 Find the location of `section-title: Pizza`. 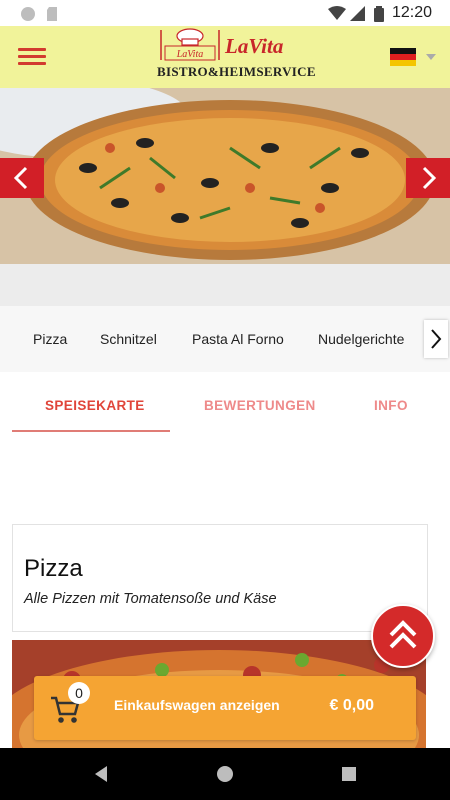

section-title: Pizza is located at coordinates (53, 568).